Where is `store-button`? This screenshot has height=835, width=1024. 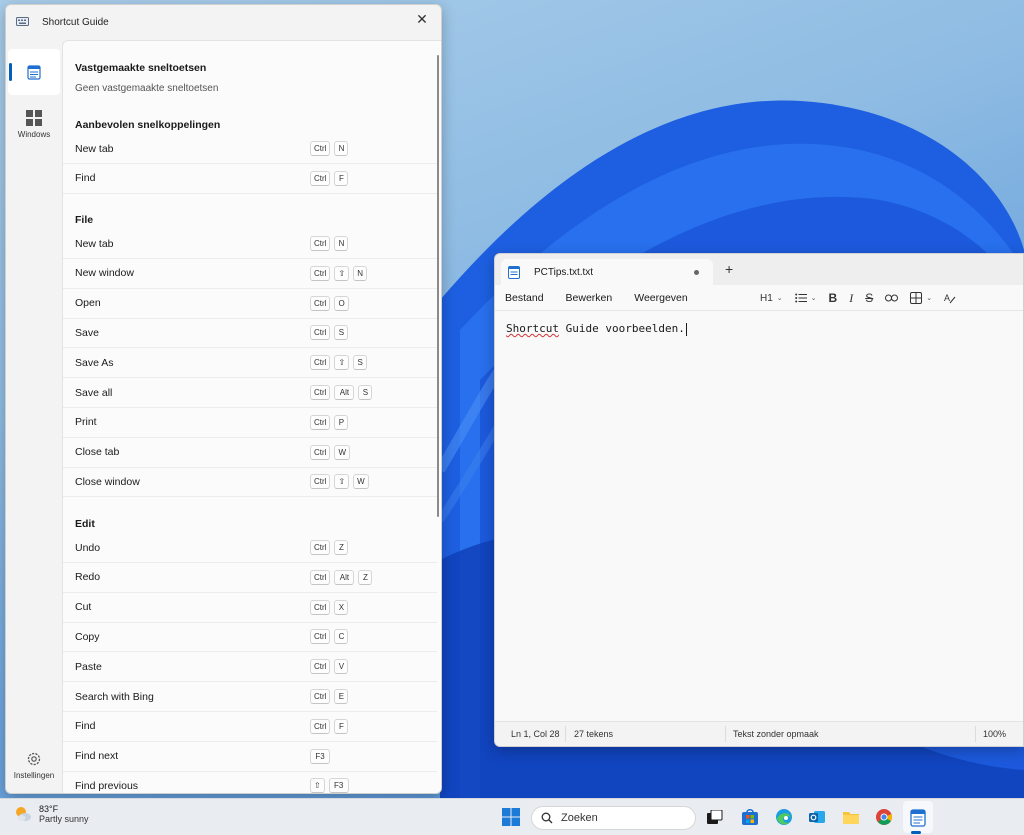
store-button is located at coordinates (750, 817).